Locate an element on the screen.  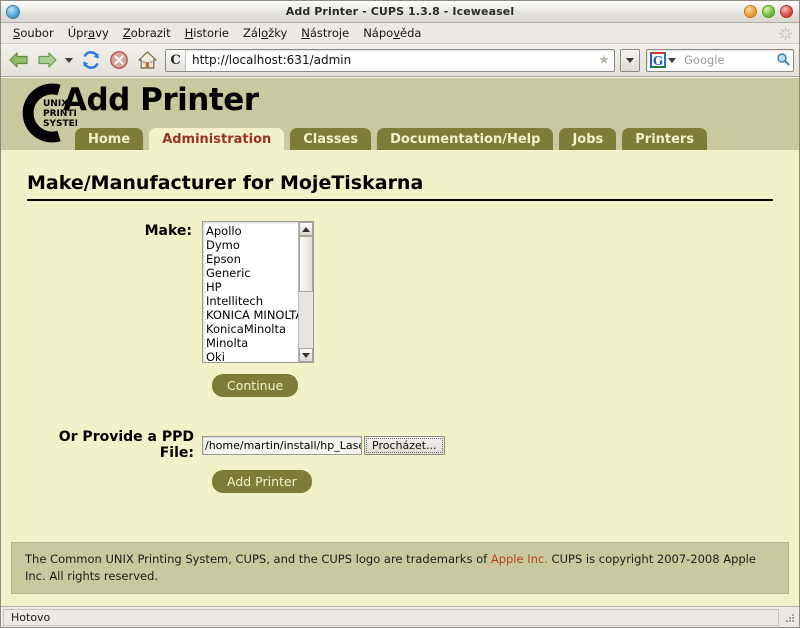
list-item: Apollo is located at coordinates (252, 231).